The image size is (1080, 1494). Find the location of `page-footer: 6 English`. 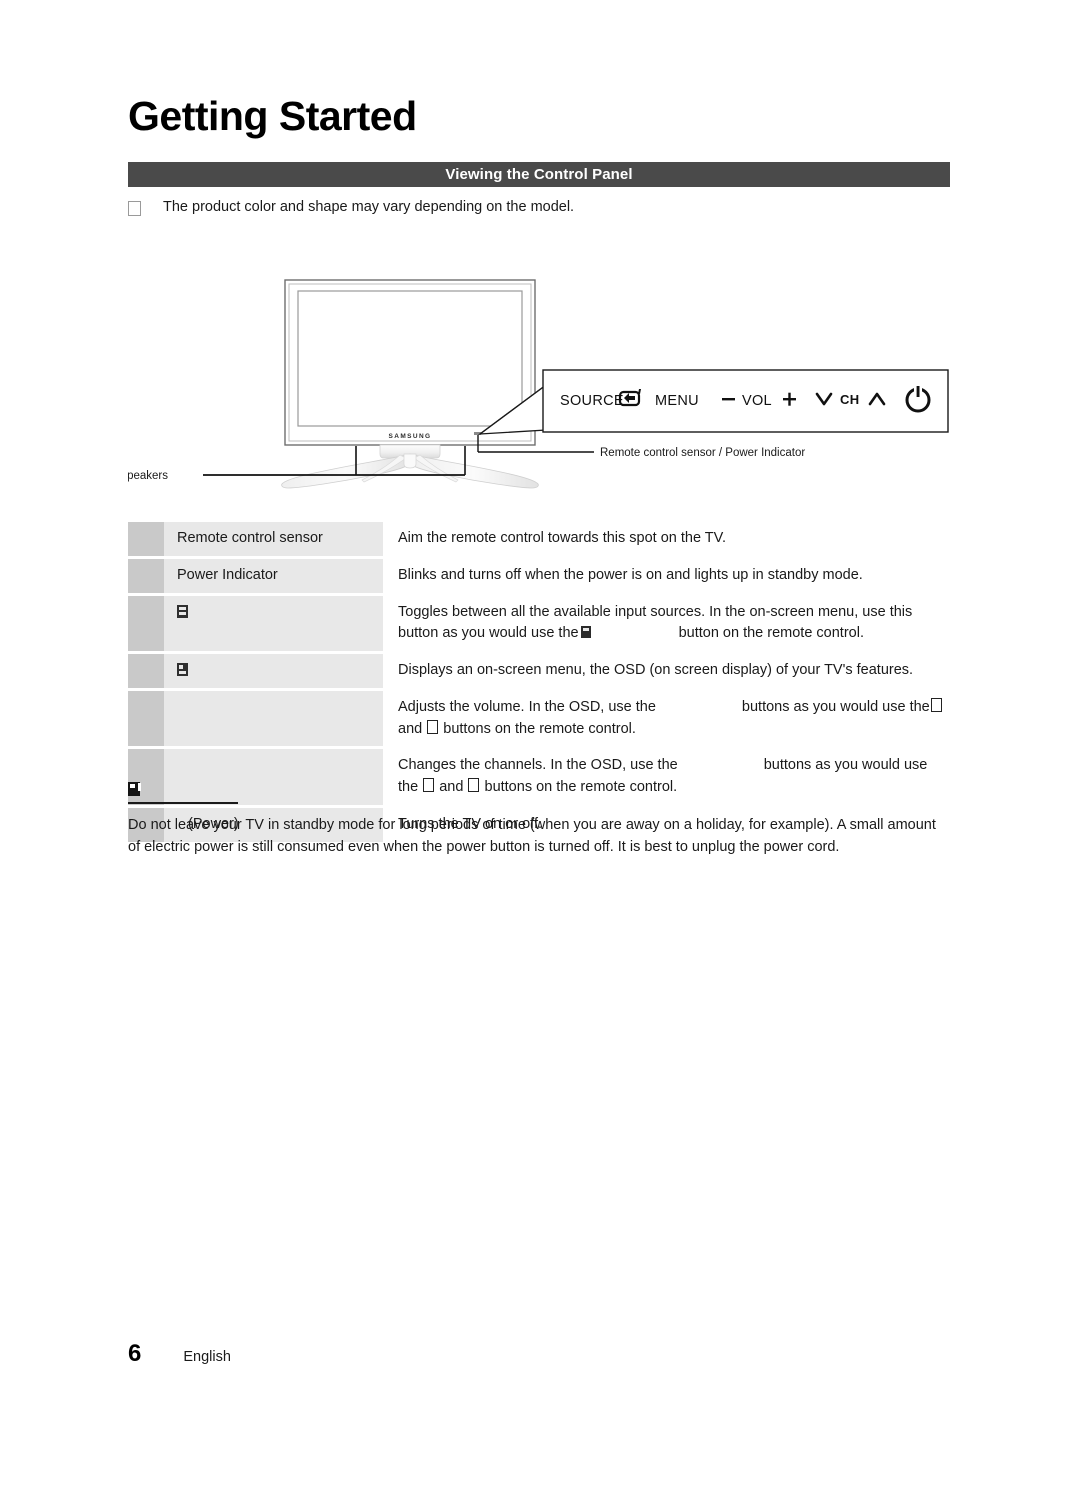

page-footer: 6 English is located at coordinates (179, 1354).